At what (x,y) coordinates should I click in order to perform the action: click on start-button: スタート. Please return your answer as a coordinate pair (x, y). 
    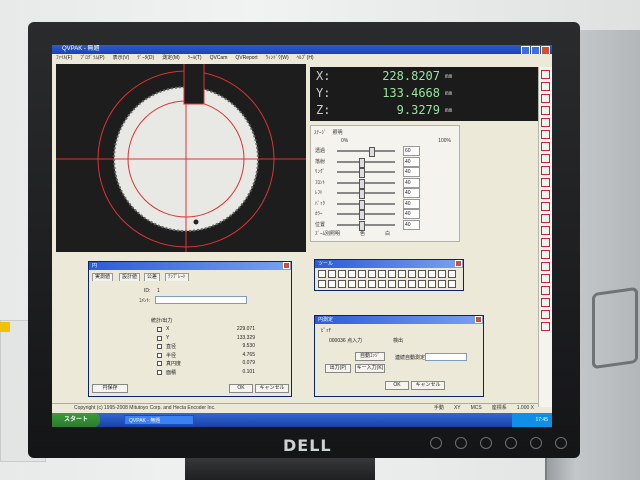
    Looking at the image, I should click on (76, 420).